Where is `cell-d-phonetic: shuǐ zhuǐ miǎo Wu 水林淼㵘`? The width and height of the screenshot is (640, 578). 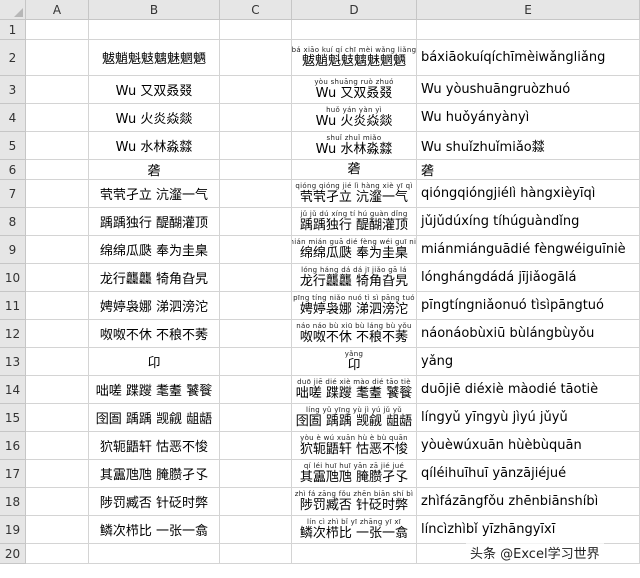
cell-d-phonetic: shuǐ zhuǐ miǎo Wu 水林淼㵘 is located at coordinates (354, 146).